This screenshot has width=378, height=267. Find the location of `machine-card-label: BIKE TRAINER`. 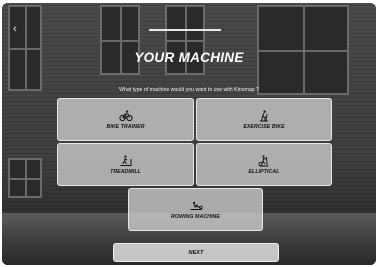

machine-card-label: BIKE TRAINER is located at coordinates (125, 126).